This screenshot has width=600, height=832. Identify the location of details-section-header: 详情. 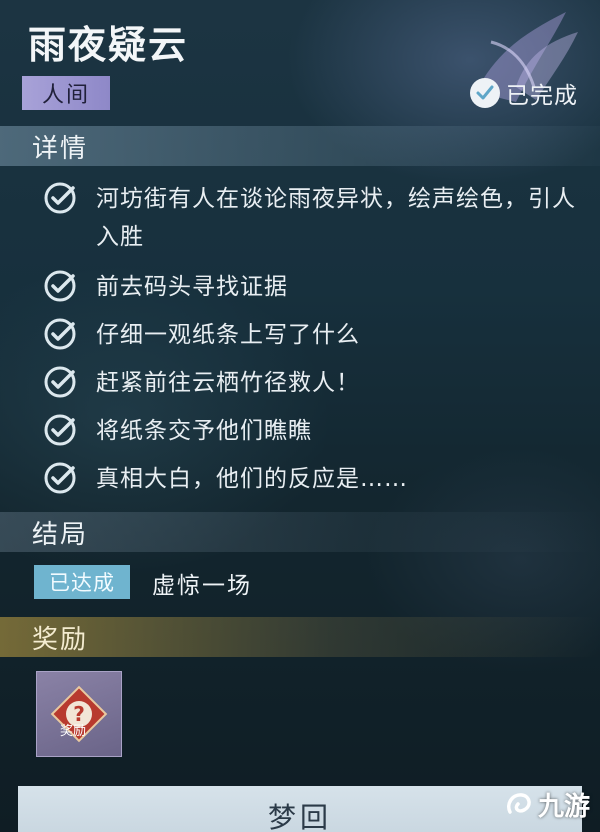
(300, 146).